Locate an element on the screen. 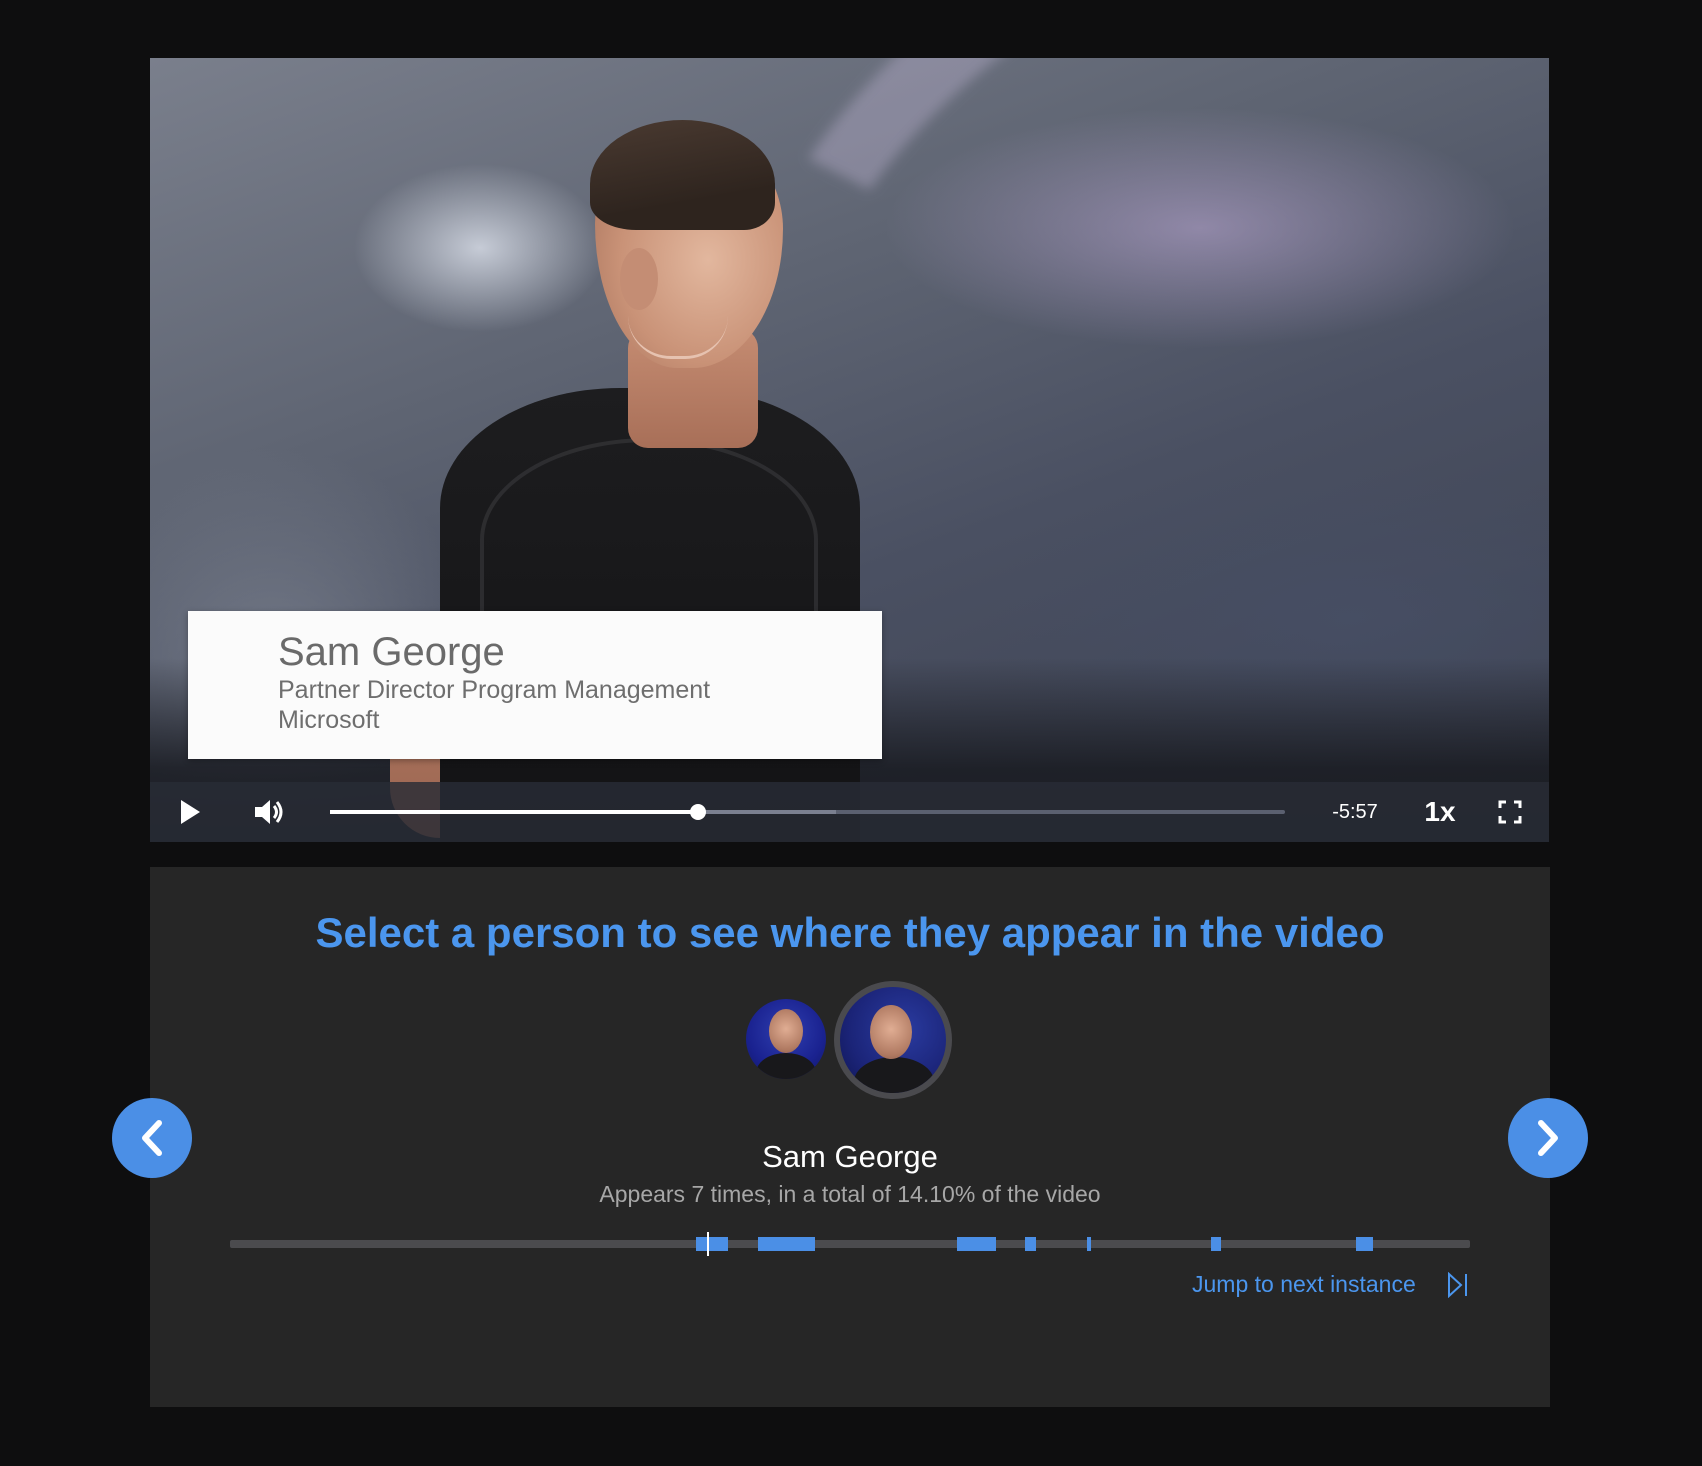 The height and width of the screenshot is (1466, 1702). play-icon is located at coordinates (190, 812).